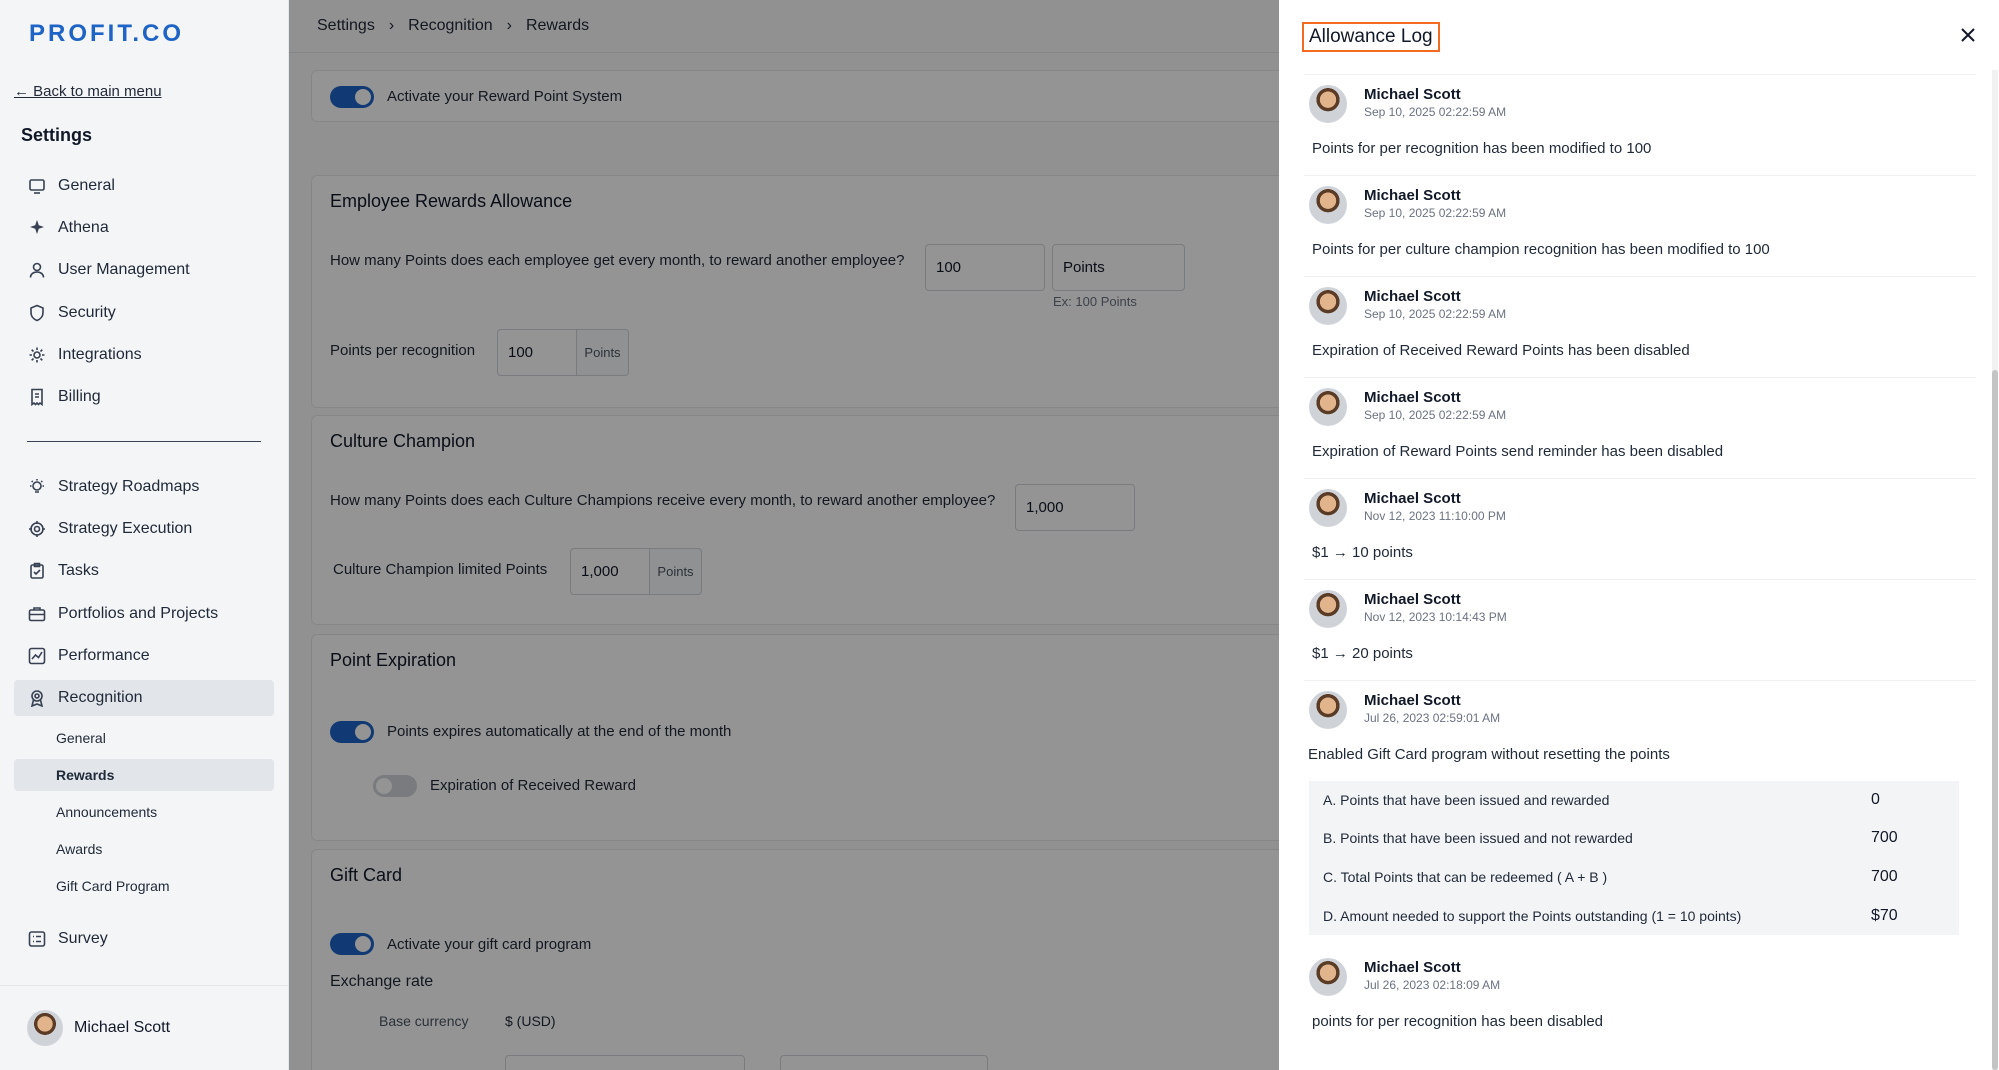 The height and width of the screenshot is (1070, 1999). What do you see at coordinates (100, 697) in the screenshot?
I see `sidebar-item-label: Recognition` at bounding box center [100, 697].